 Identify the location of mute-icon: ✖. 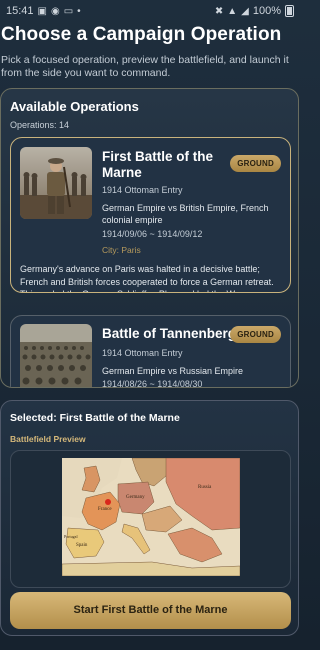
(219, 11).